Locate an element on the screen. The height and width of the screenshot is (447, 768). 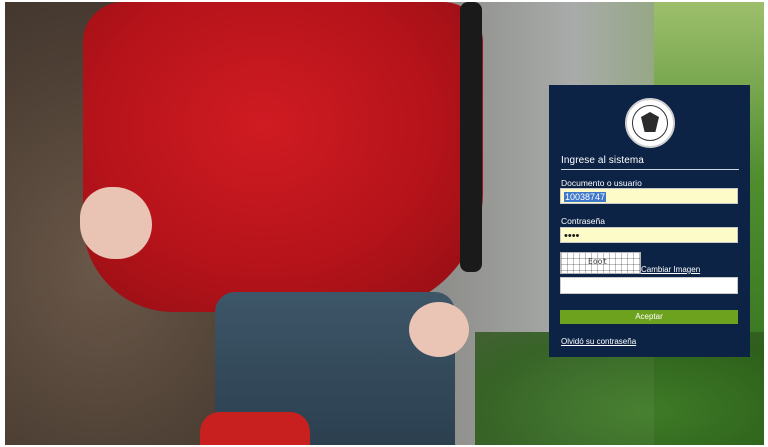
forgot-password-link: Olvidó su contraseña is located at coordinates (598, 341).